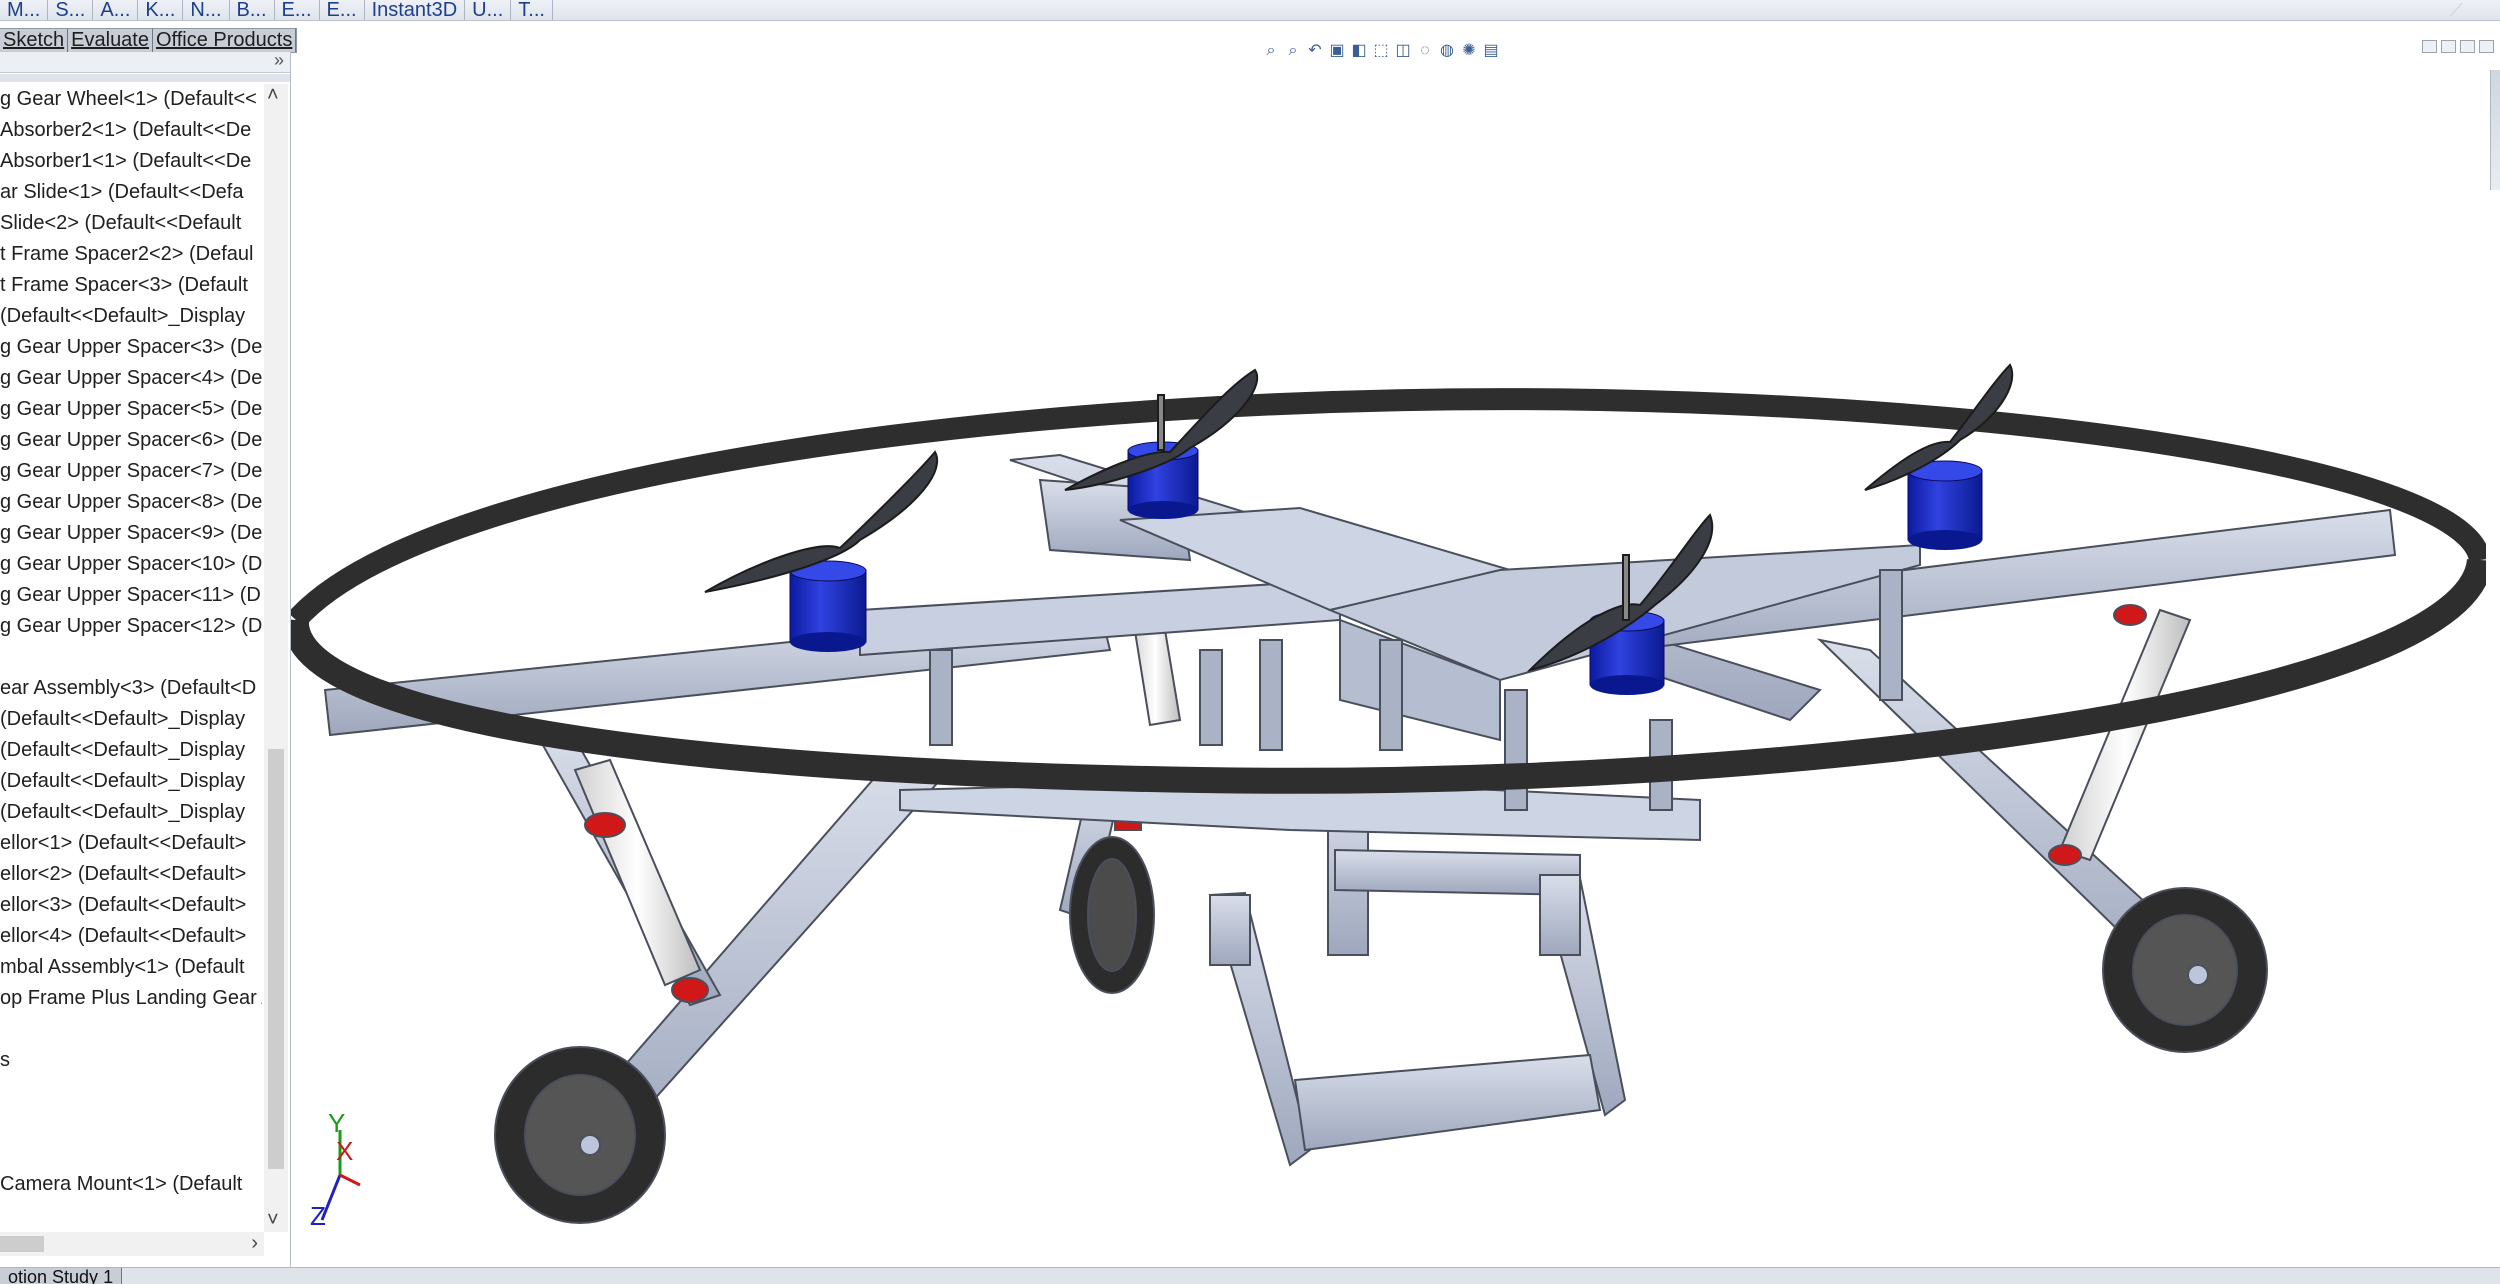  I want to click on tab-sketch: Sketch, so click(34, 40).